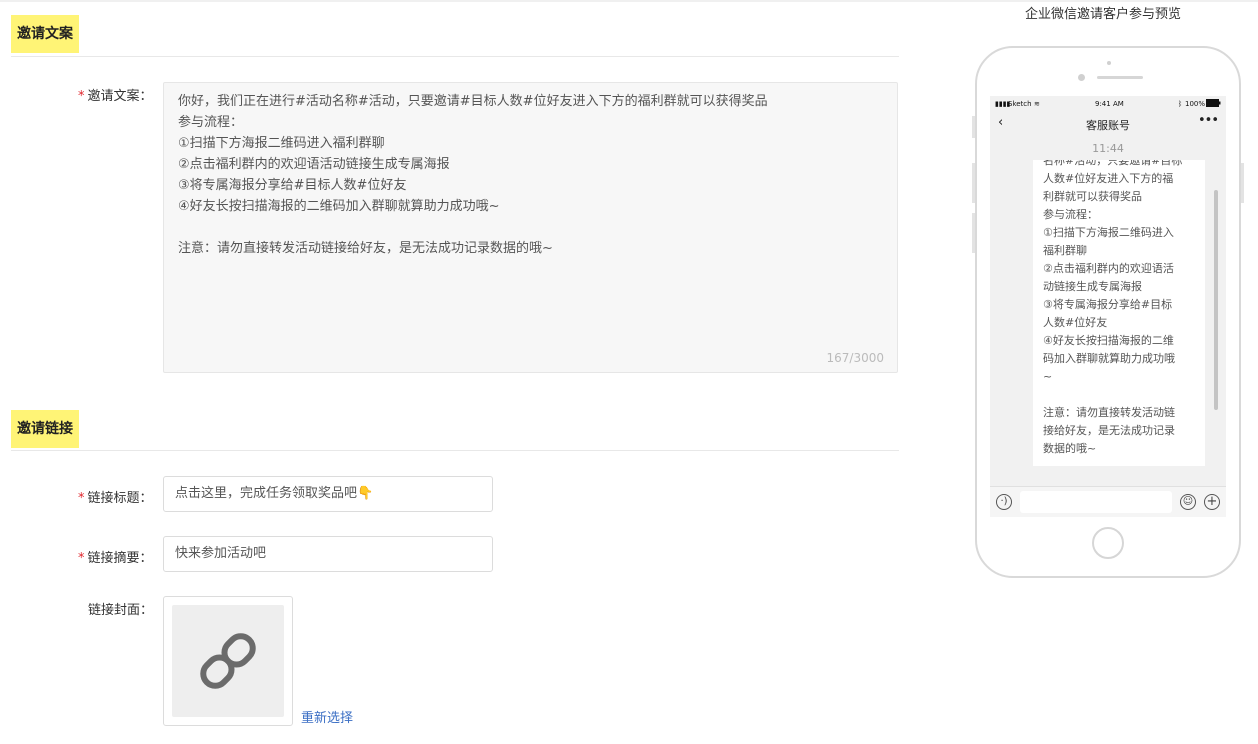 This screenshot has width=1258, height=744. I want to click on message-line: 数据的哦~, so click(1070, 448).